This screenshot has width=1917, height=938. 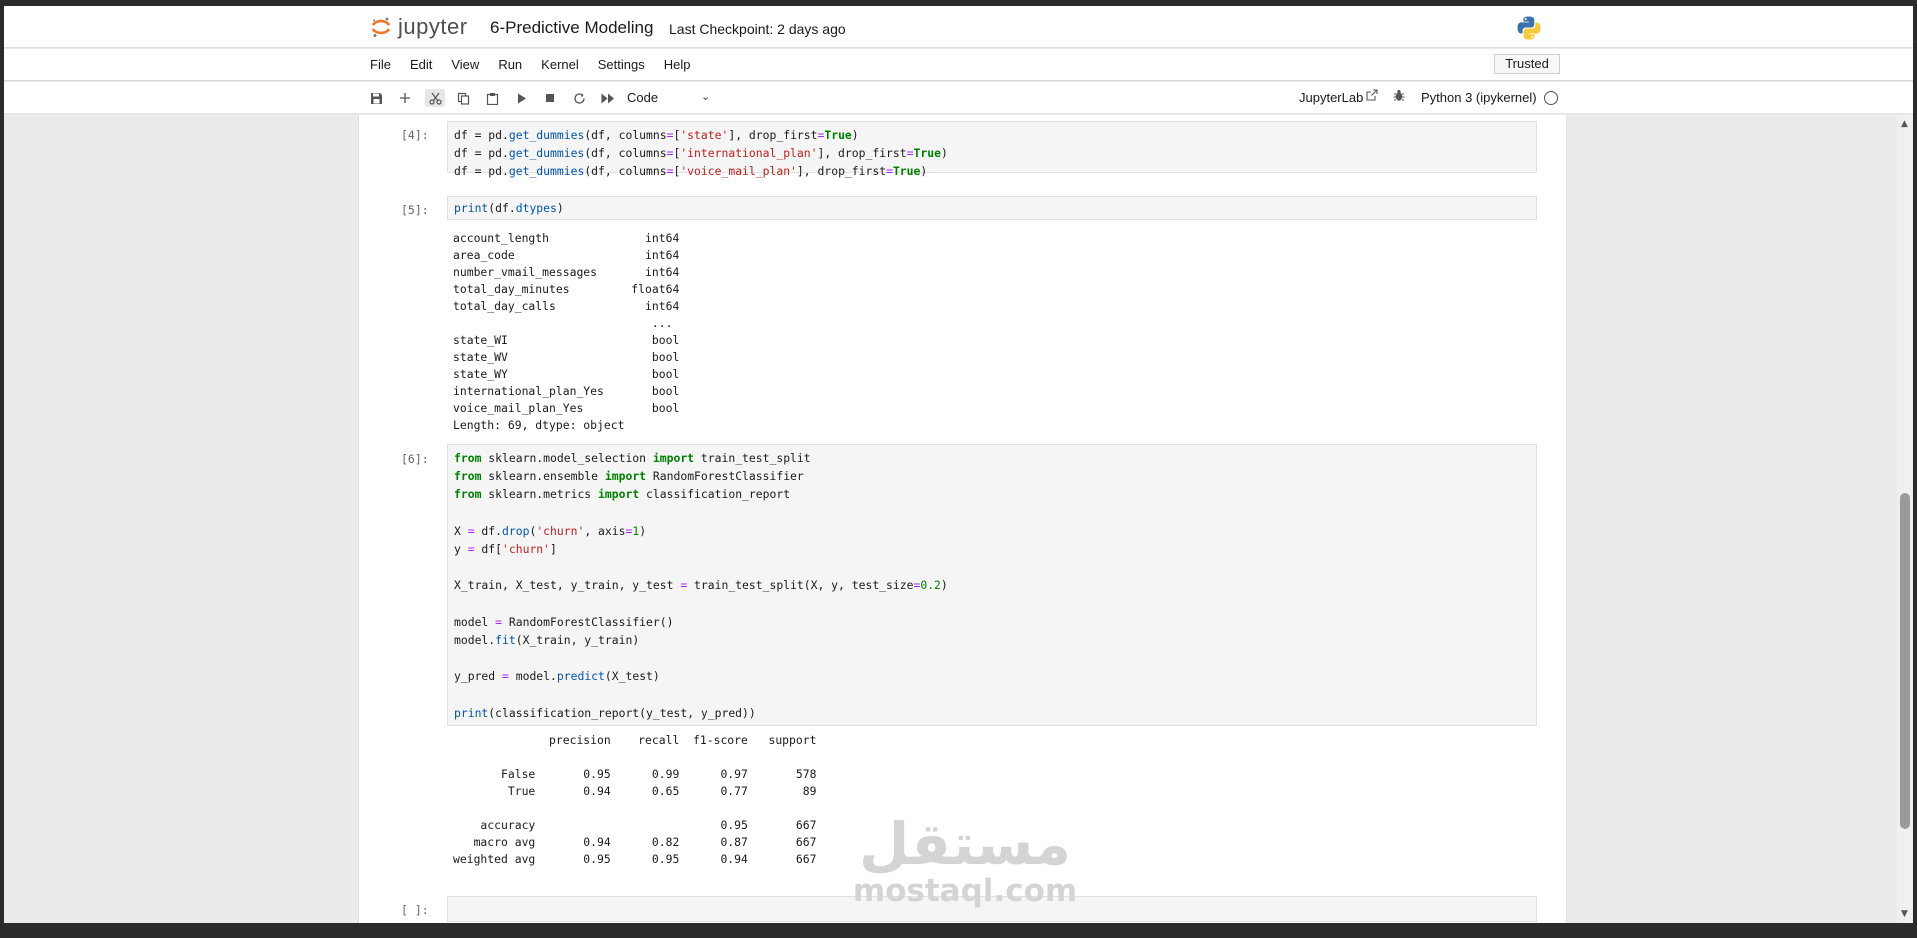 What do you see at coordinates (564, 621) in the screenshot?
I see `code-line: model = RandomForestClassifier()` at bounding box center [564, 621].